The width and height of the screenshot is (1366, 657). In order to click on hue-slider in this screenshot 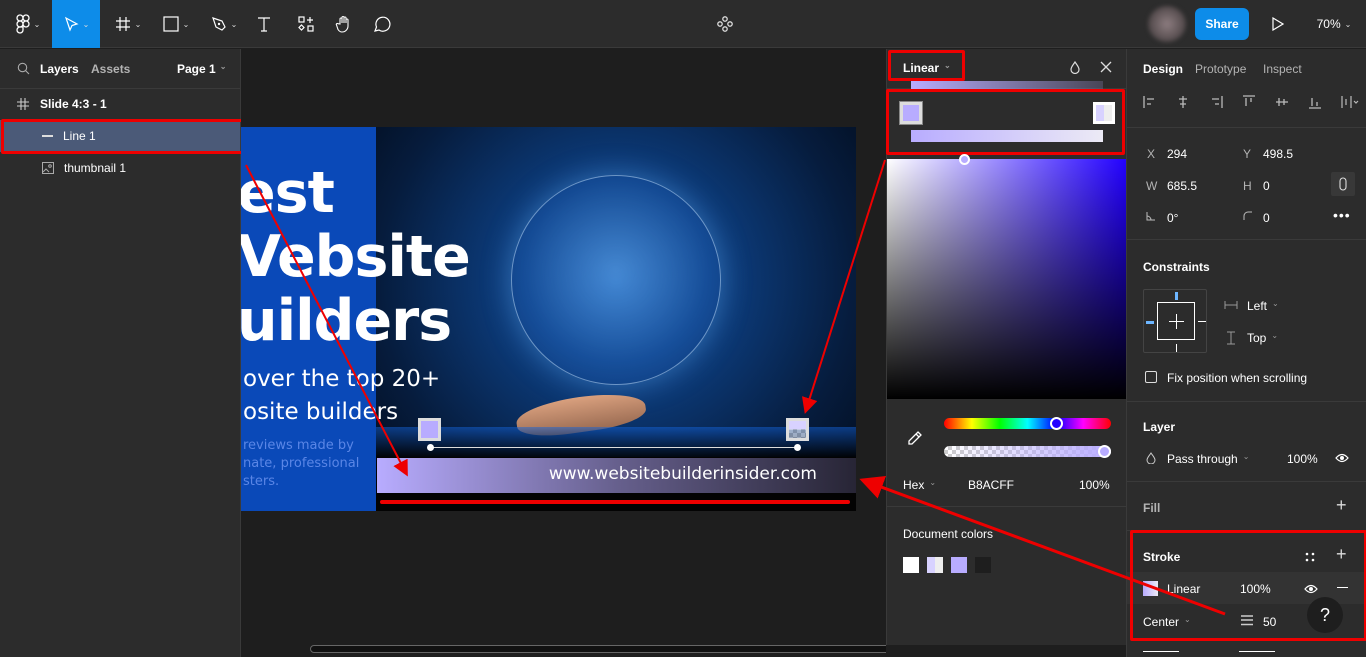, I will do `click(1027, 423)`.